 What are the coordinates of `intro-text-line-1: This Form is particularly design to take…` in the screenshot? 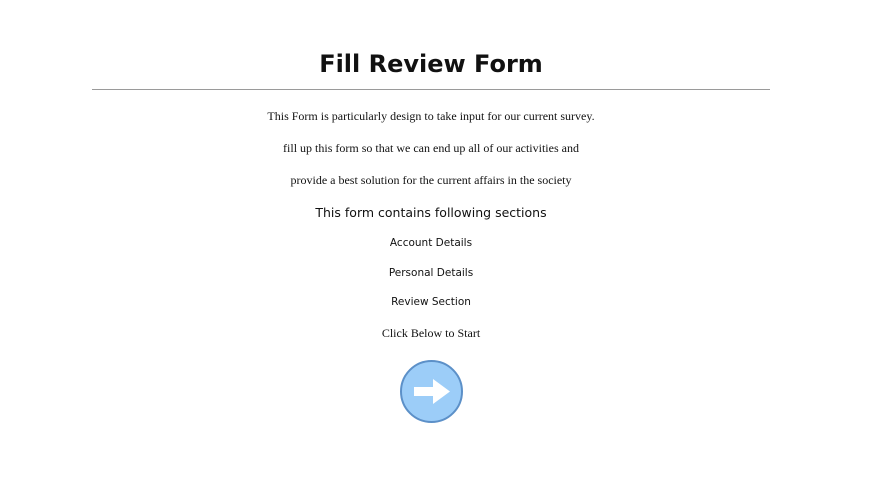 It's located at (431, 116).